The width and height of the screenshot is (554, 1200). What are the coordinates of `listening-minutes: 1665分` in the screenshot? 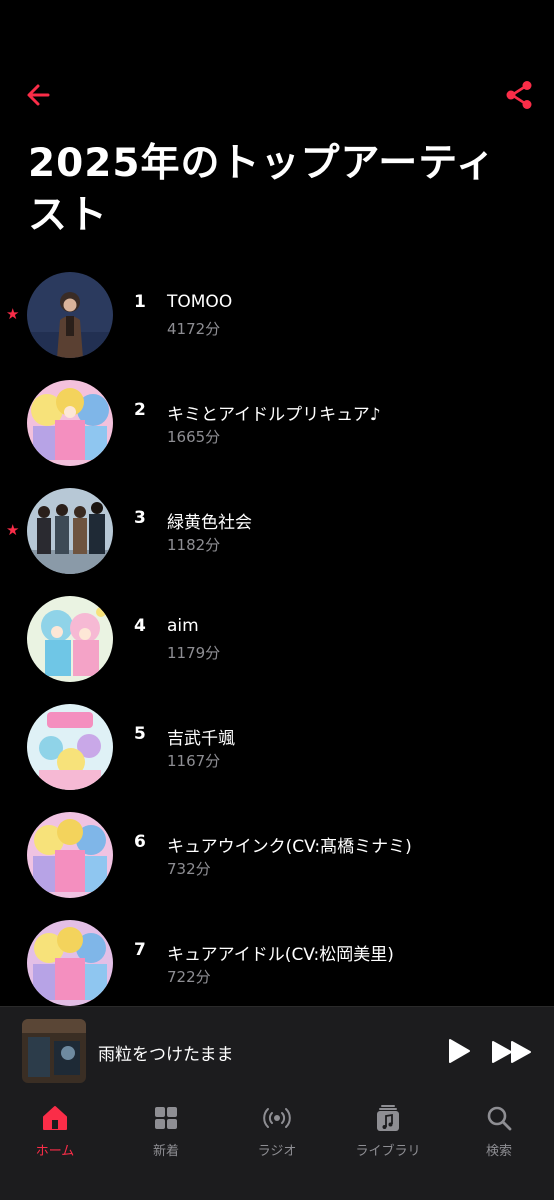 It's located at (194, 437).